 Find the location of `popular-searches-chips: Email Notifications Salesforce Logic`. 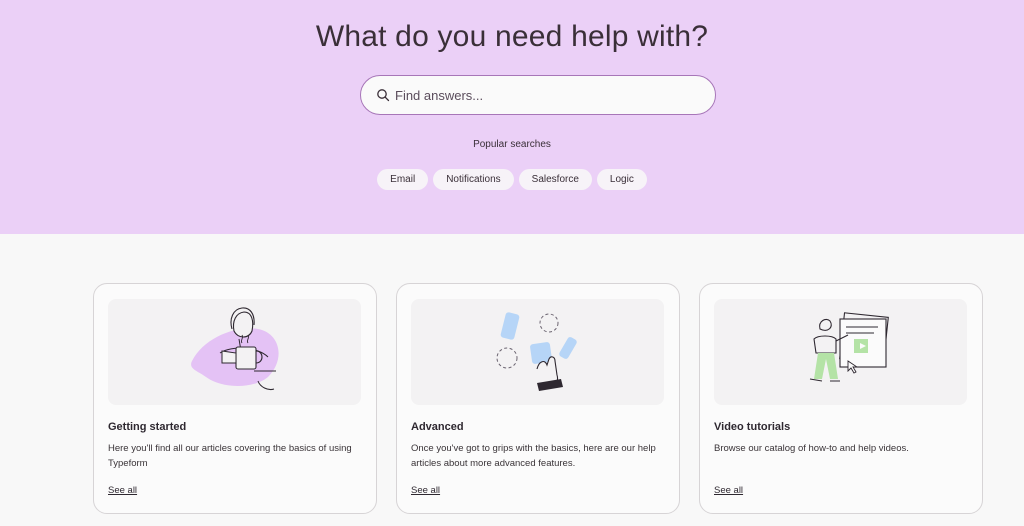

popular-searches-chips: Email Notifications Salesforce Logic is located at coordinates (512, 179).